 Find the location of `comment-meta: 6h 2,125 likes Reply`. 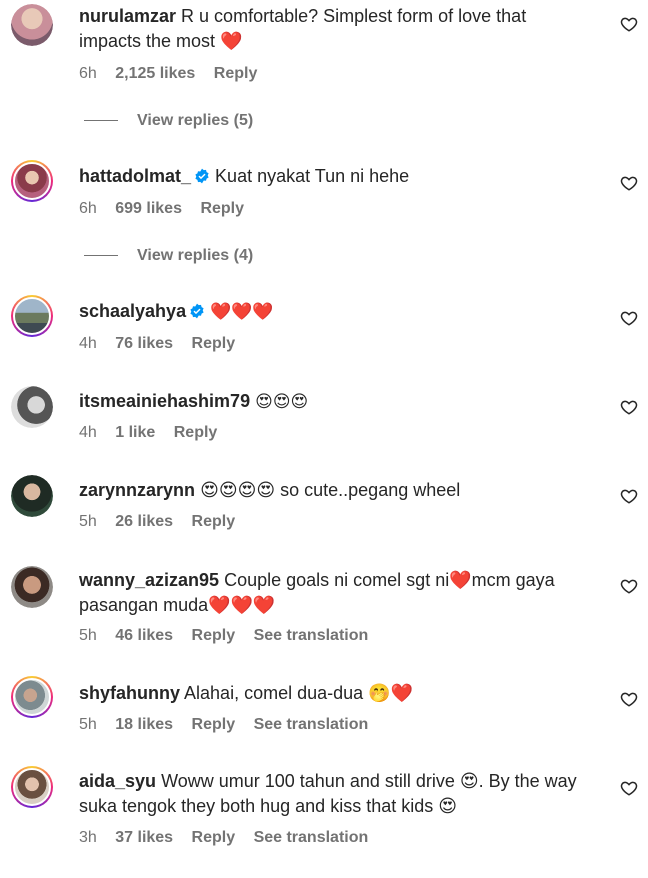

comment-meta: 6h 2,125 likes Reply is located at coordinates (175, 74).